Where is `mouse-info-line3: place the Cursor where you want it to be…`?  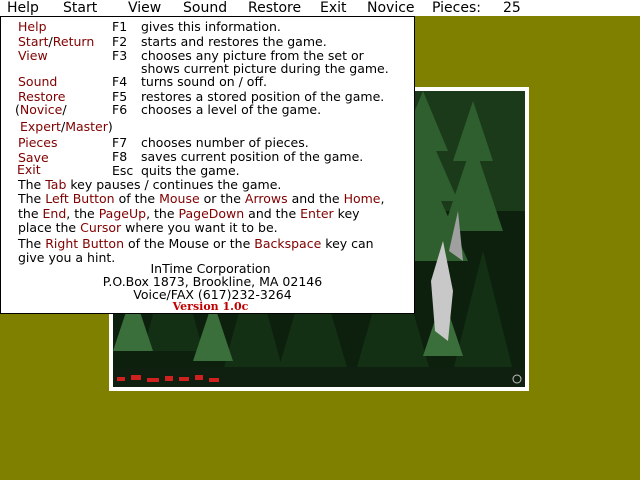 mouse-info-line3: place the Cursor where you want it to be… is located at coordinates (148, 227).